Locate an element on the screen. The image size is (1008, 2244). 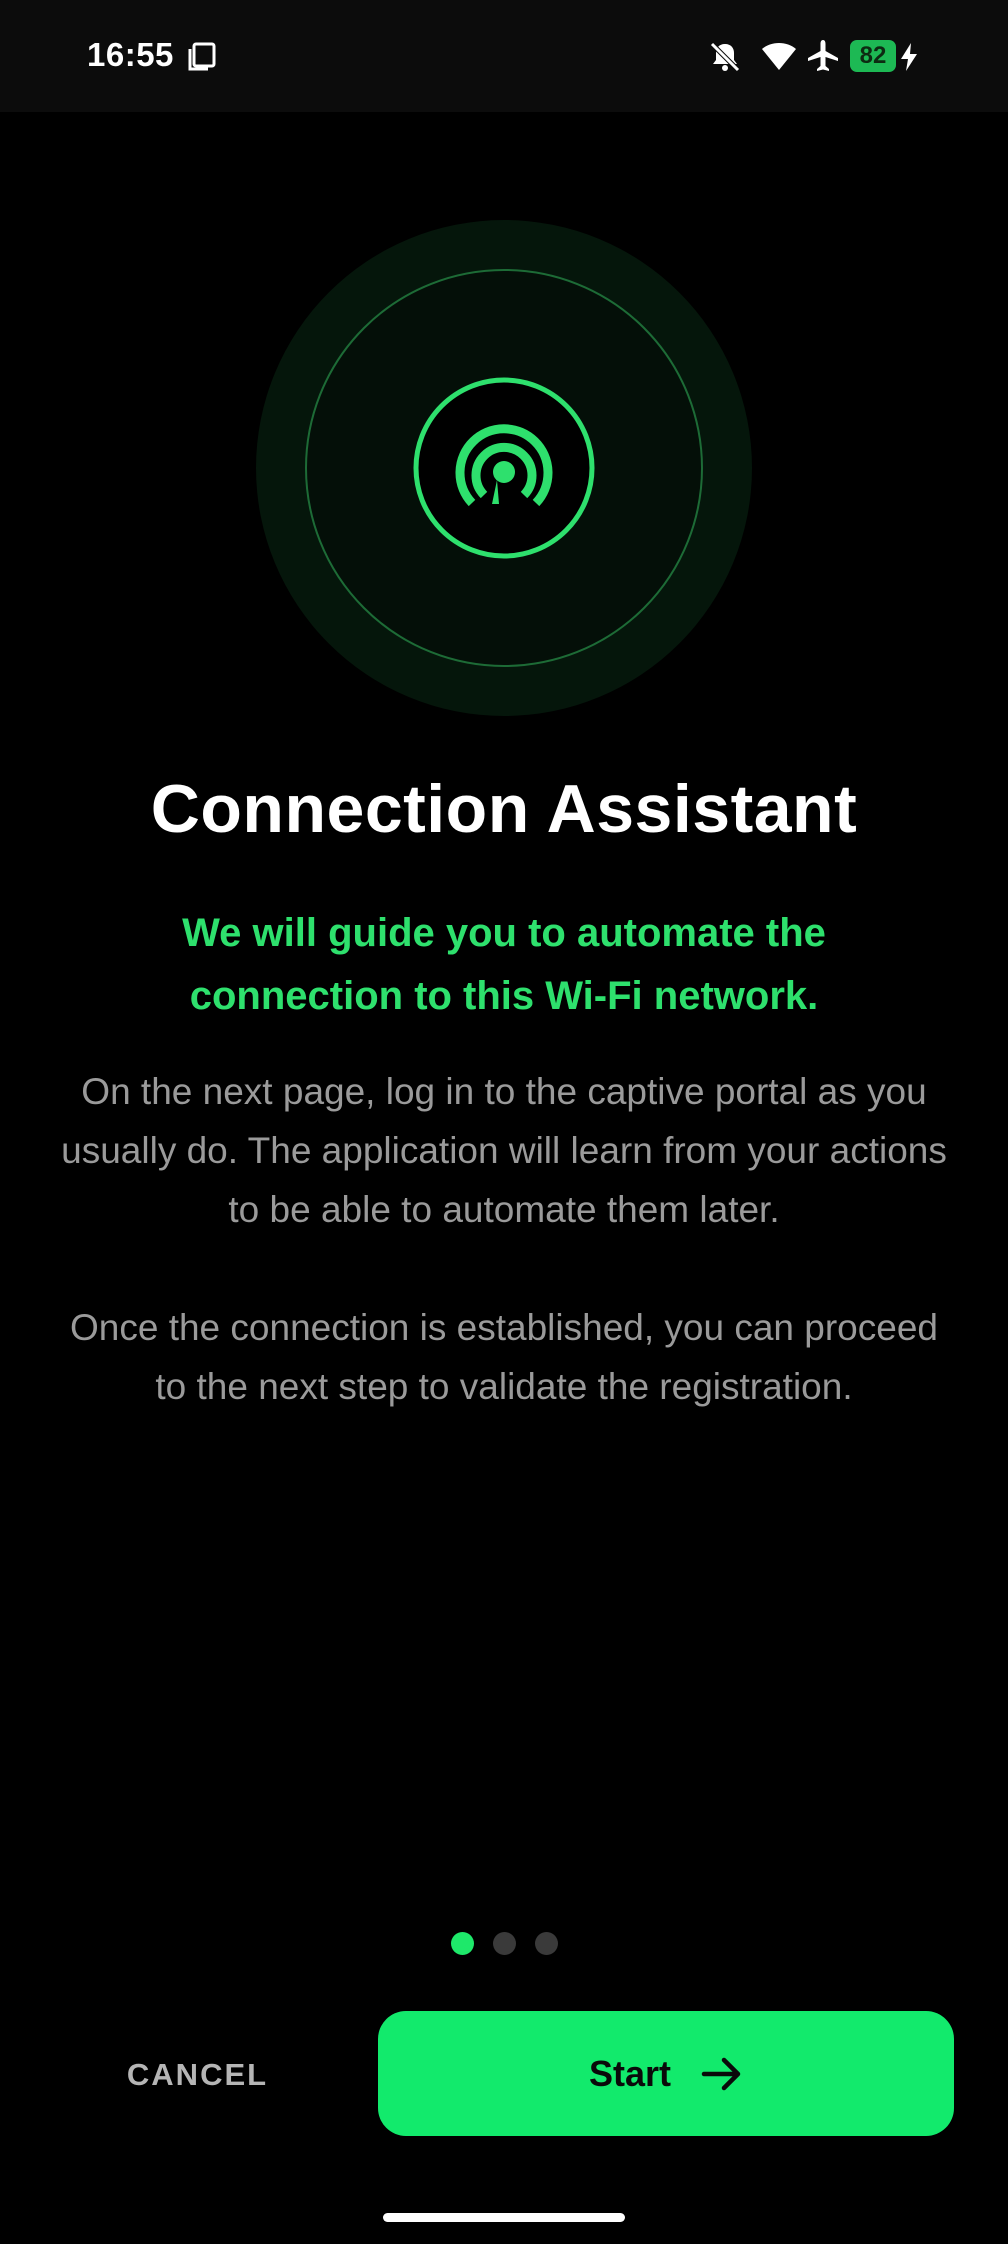
start-button: Start is located at coordinates (666, 2073).